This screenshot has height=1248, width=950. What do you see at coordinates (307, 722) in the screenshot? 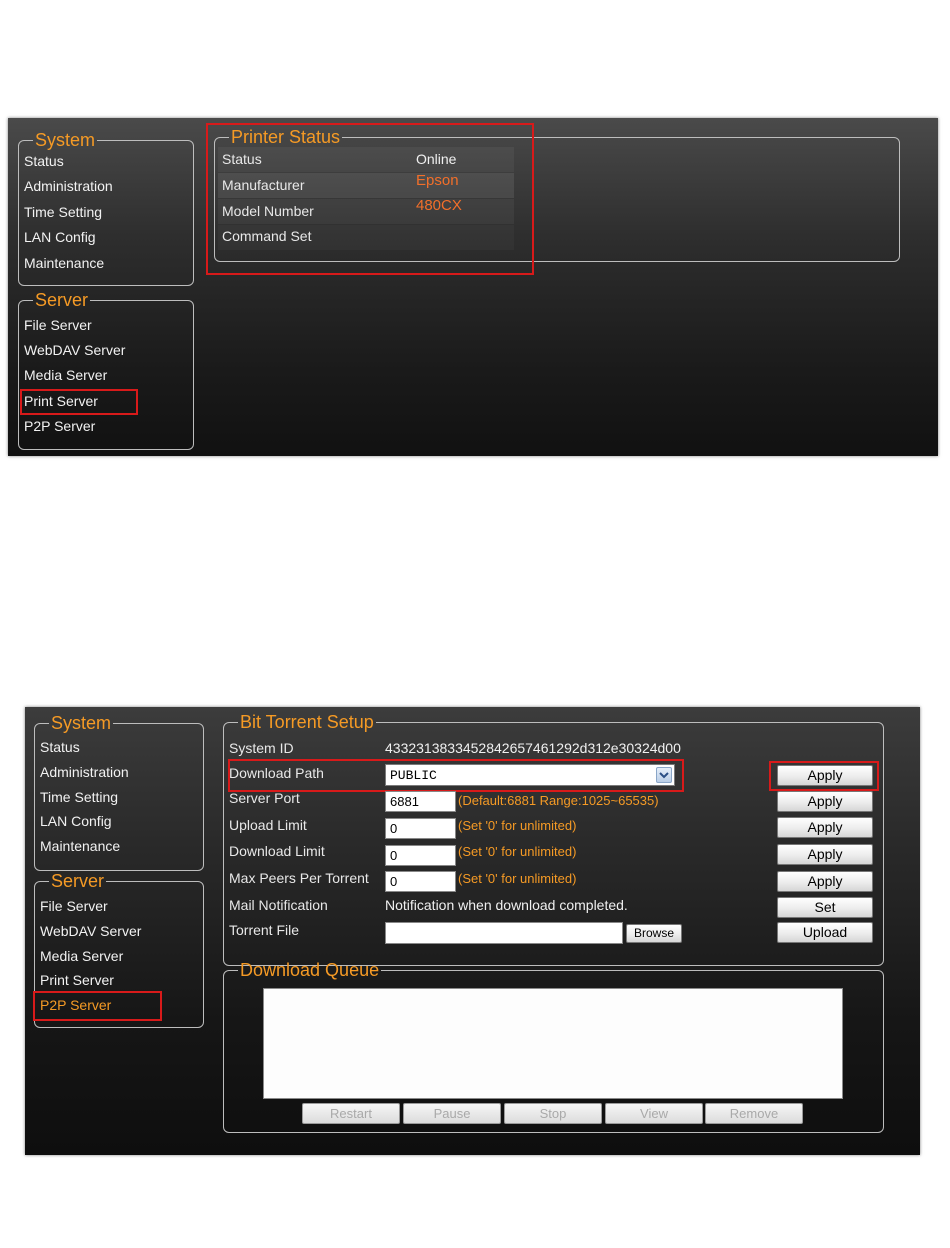
I see `bittorrent-setup-legend: Bit Torrent Setup` at bounding box center [307, 722].